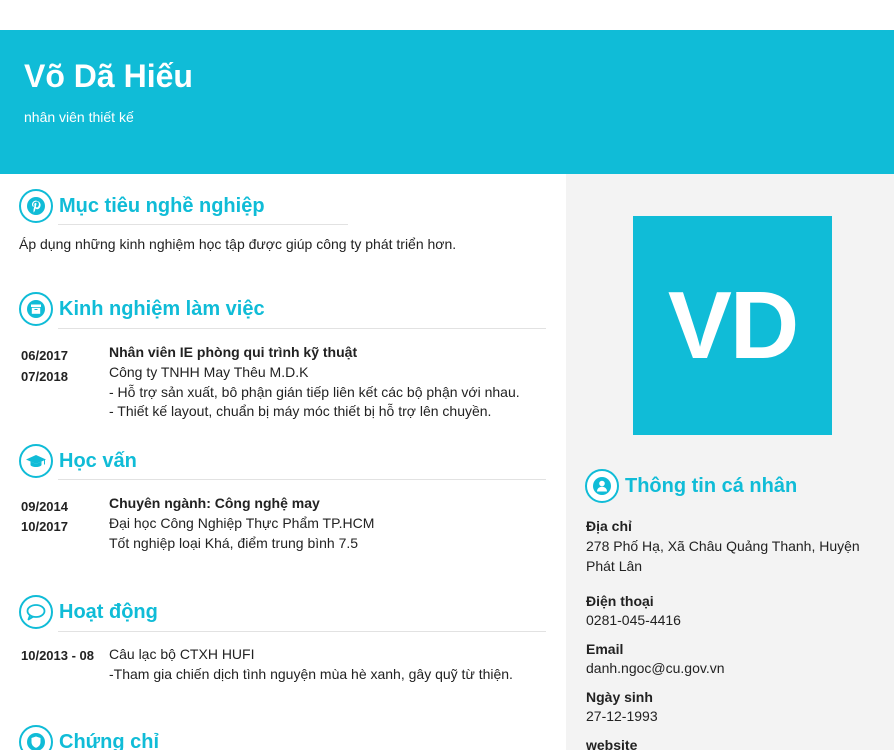 The image size is (894, 750). Describe the element at coordinates (44, 355) in the screenshot. I see `experience-start-date: 06/2017` at that location.